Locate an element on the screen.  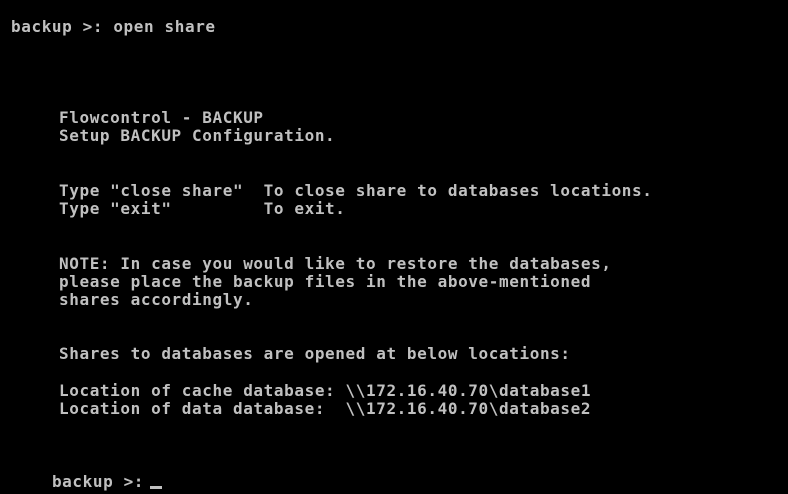
header-subtitle: Setup BACKUP Configuration. is located at coordinates (197, 135).